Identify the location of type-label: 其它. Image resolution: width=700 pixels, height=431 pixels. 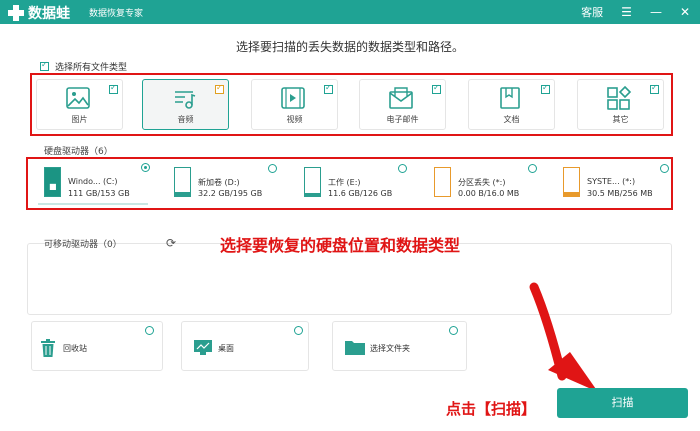
(620, 119).